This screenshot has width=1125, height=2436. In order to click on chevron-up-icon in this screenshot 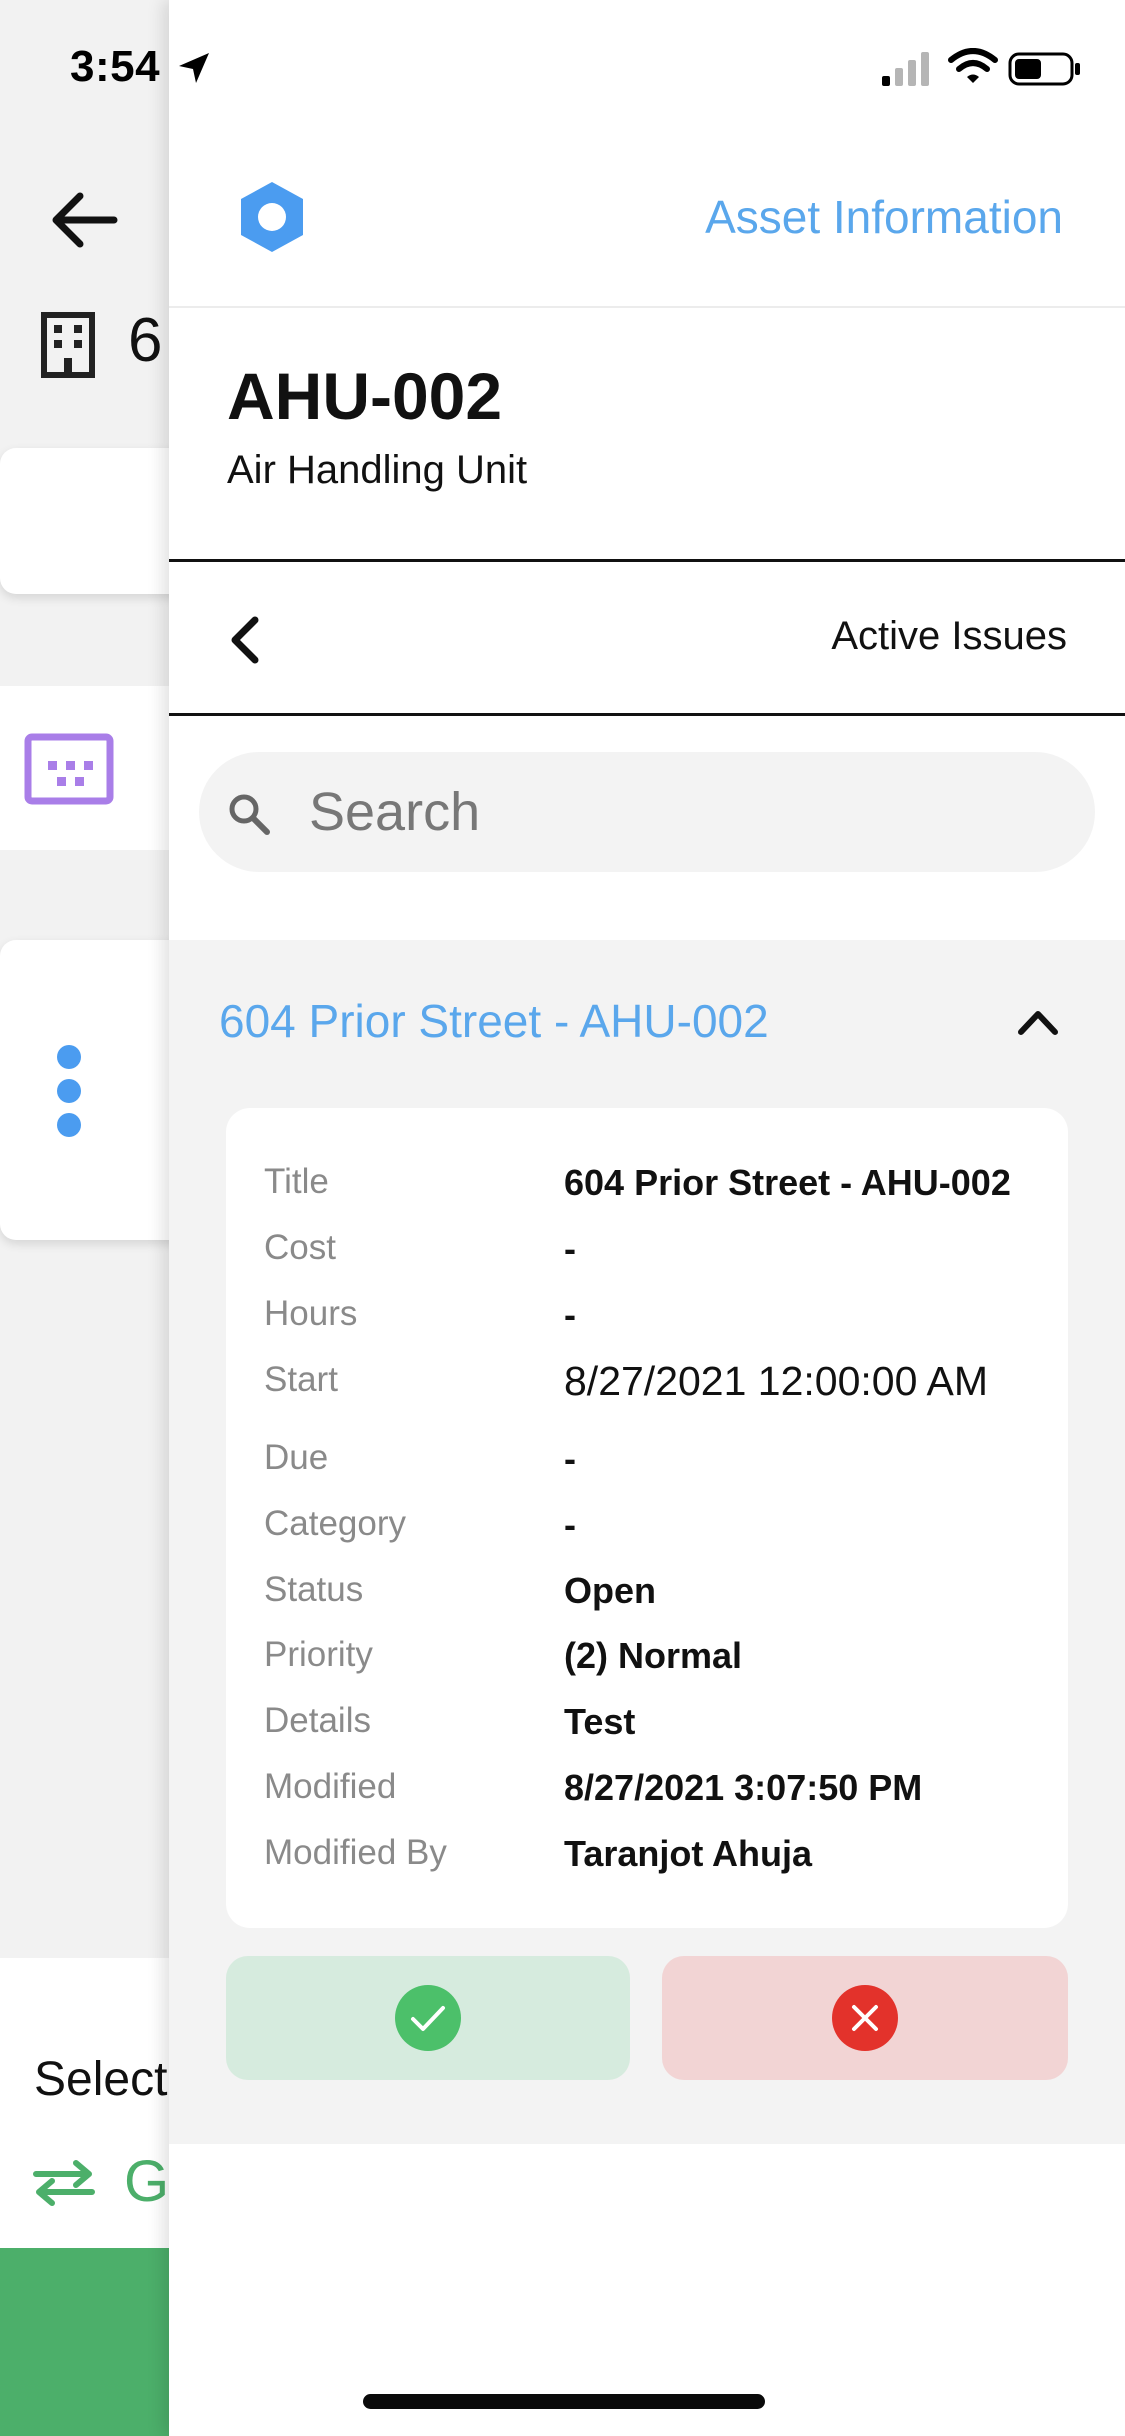, I will do `click(1038, 1022)`.